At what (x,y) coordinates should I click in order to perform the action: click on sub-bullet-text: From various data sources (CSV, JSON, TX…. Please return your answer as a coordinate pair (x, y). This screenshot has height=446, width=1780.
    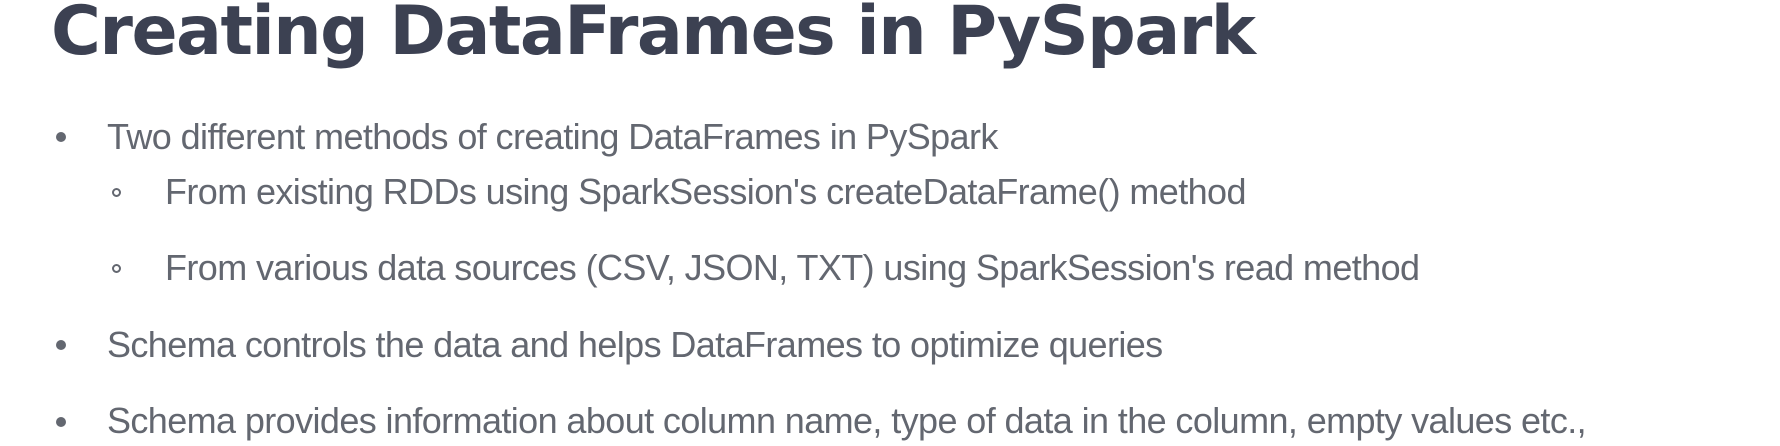
    Looking at the image, I should click on (792, 267).